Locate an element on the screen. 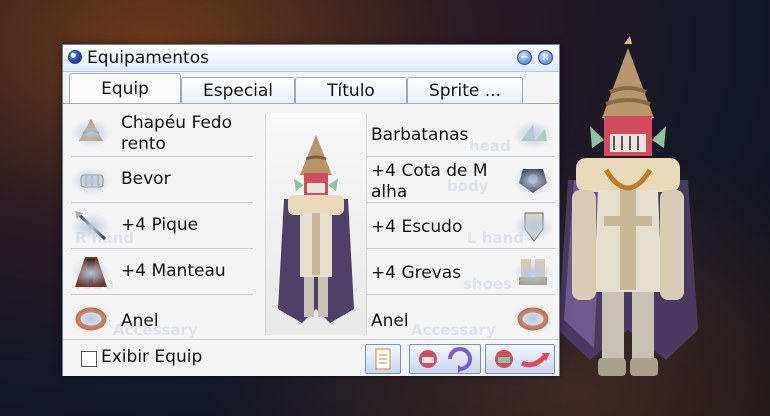 This screenshot has width=770, height=416. fins-icon is located at coordinates (533, 134).